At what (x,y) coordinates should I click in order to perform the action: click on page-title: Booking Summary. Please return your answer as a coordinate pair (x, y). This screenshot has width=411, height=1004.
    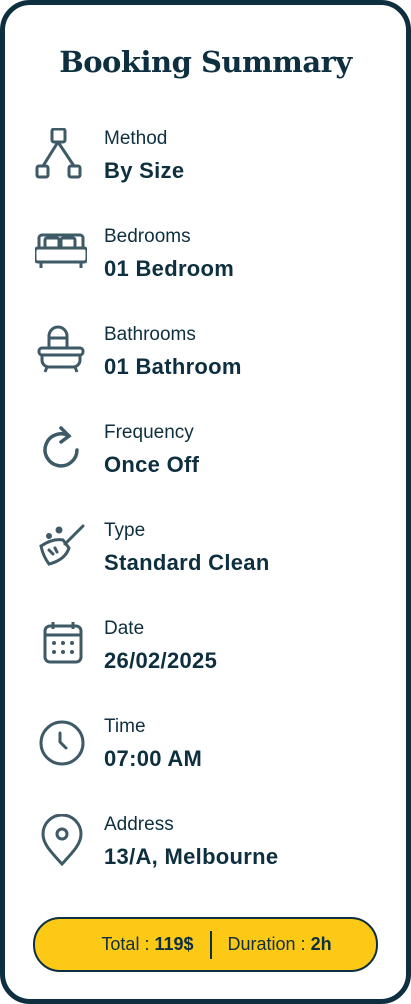
    Looking at the image, I should click on (205, 62).